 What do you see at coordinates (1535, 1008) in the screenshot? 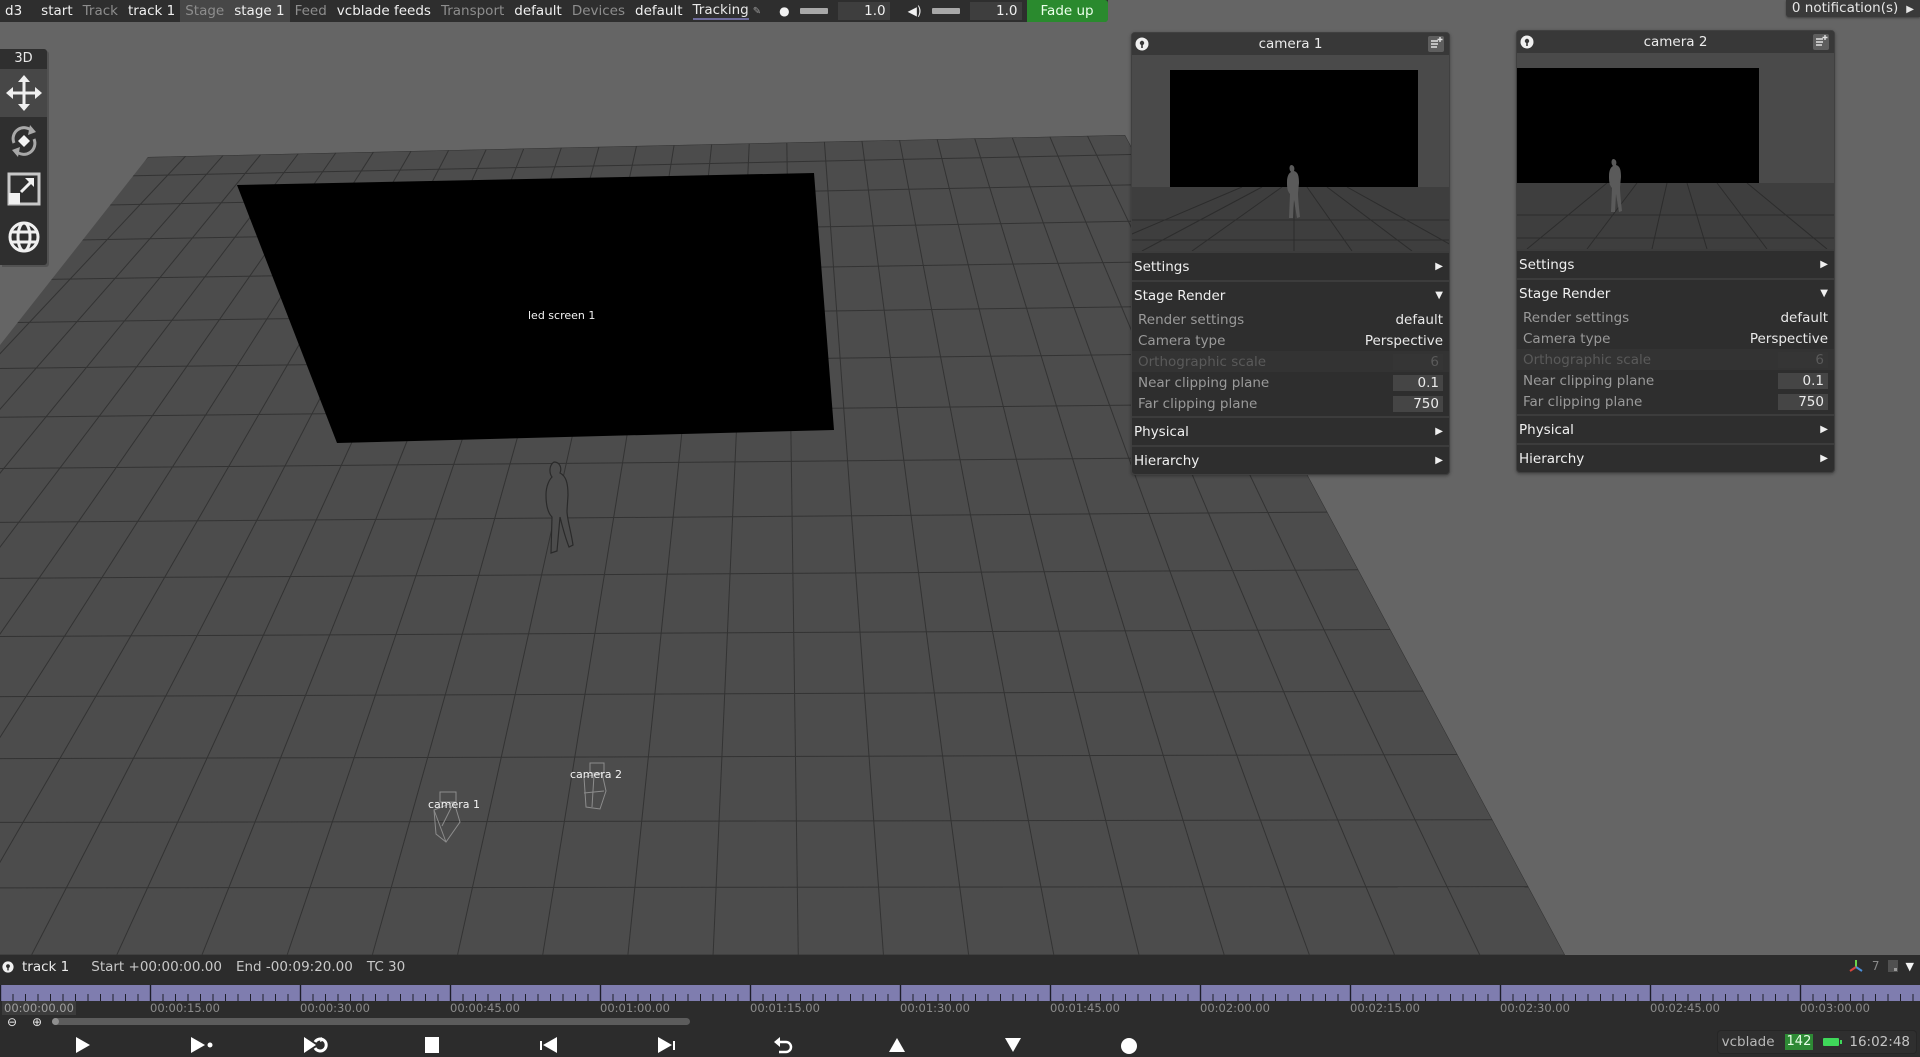
I see `tick-label: 00:02:30.00` at bounding box center [1535, 1008].